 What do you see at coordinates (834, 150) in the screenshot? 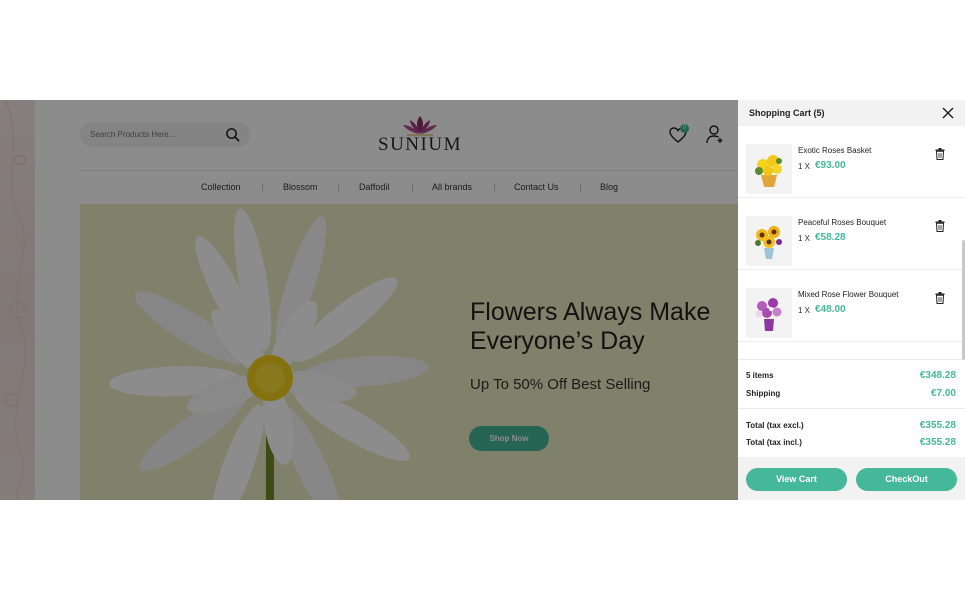
I see `cart-item-name: Exotic Roses Basket` at bounding box center [834, 150].